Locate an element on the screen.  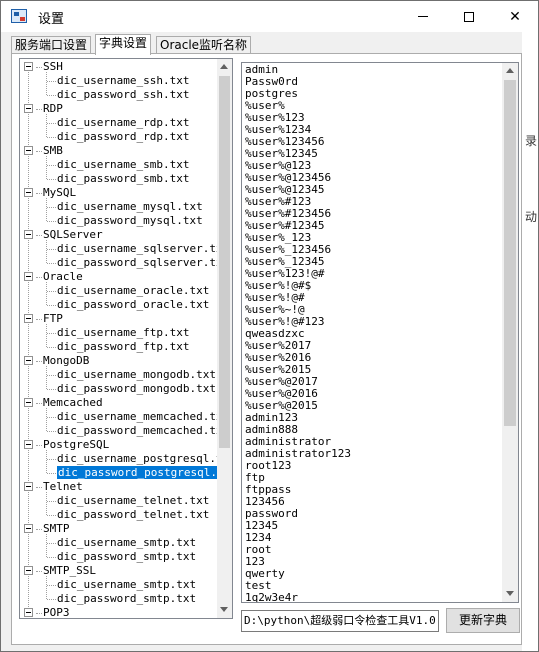
dictionary-path-field: D:\python\超级弱口令检查工具V1.0 is located at coordinates (340, 621).